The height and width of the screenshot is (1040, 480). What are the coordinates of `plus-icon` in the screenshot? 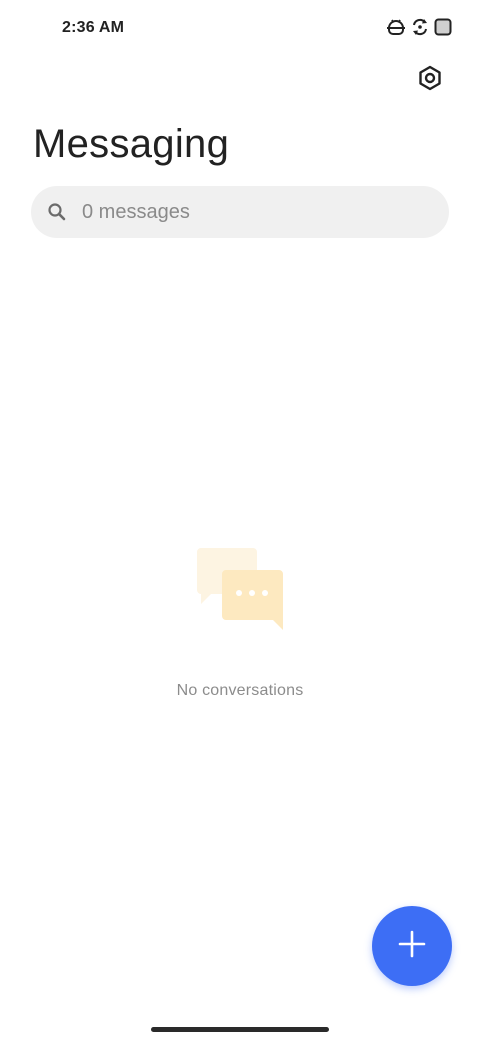 It's located at (412, 946).